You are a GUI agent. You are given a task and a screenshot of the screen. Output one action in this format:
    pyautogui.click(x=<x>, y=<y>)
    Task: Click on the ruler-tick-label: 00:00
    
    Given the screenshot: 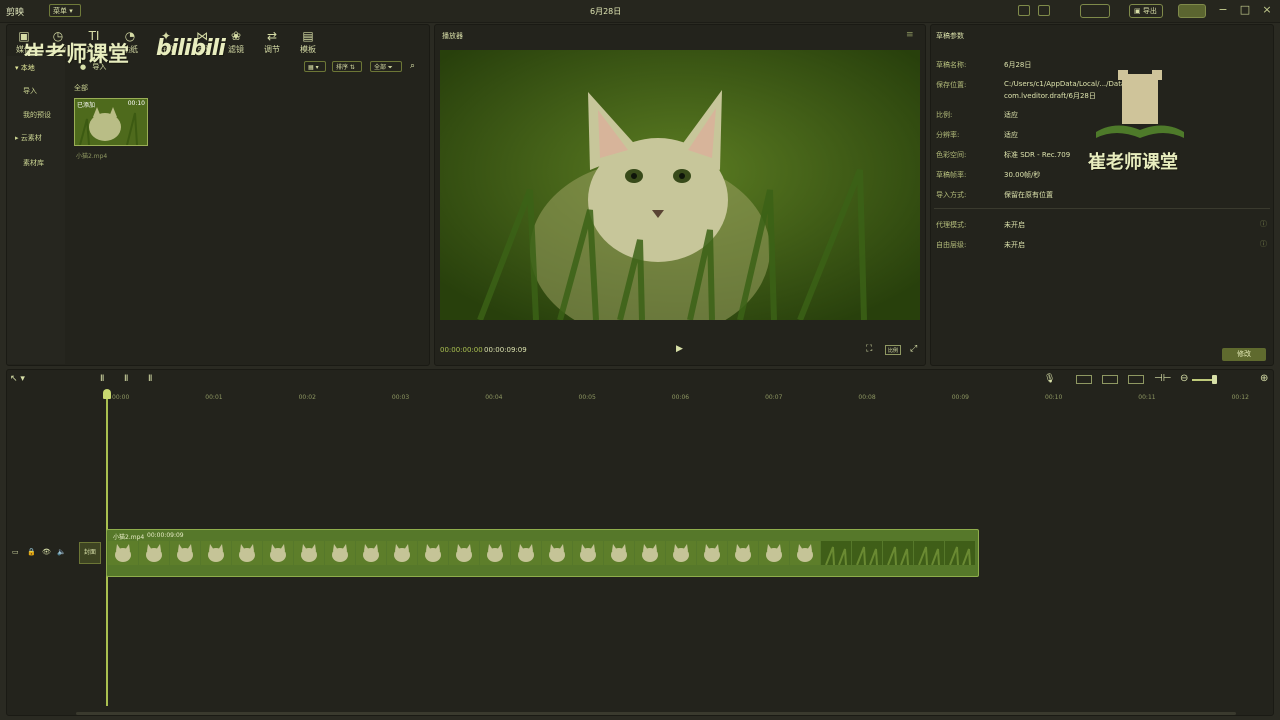 What is the action you would take?
    pyautogui.click(x=121, y=397)
    